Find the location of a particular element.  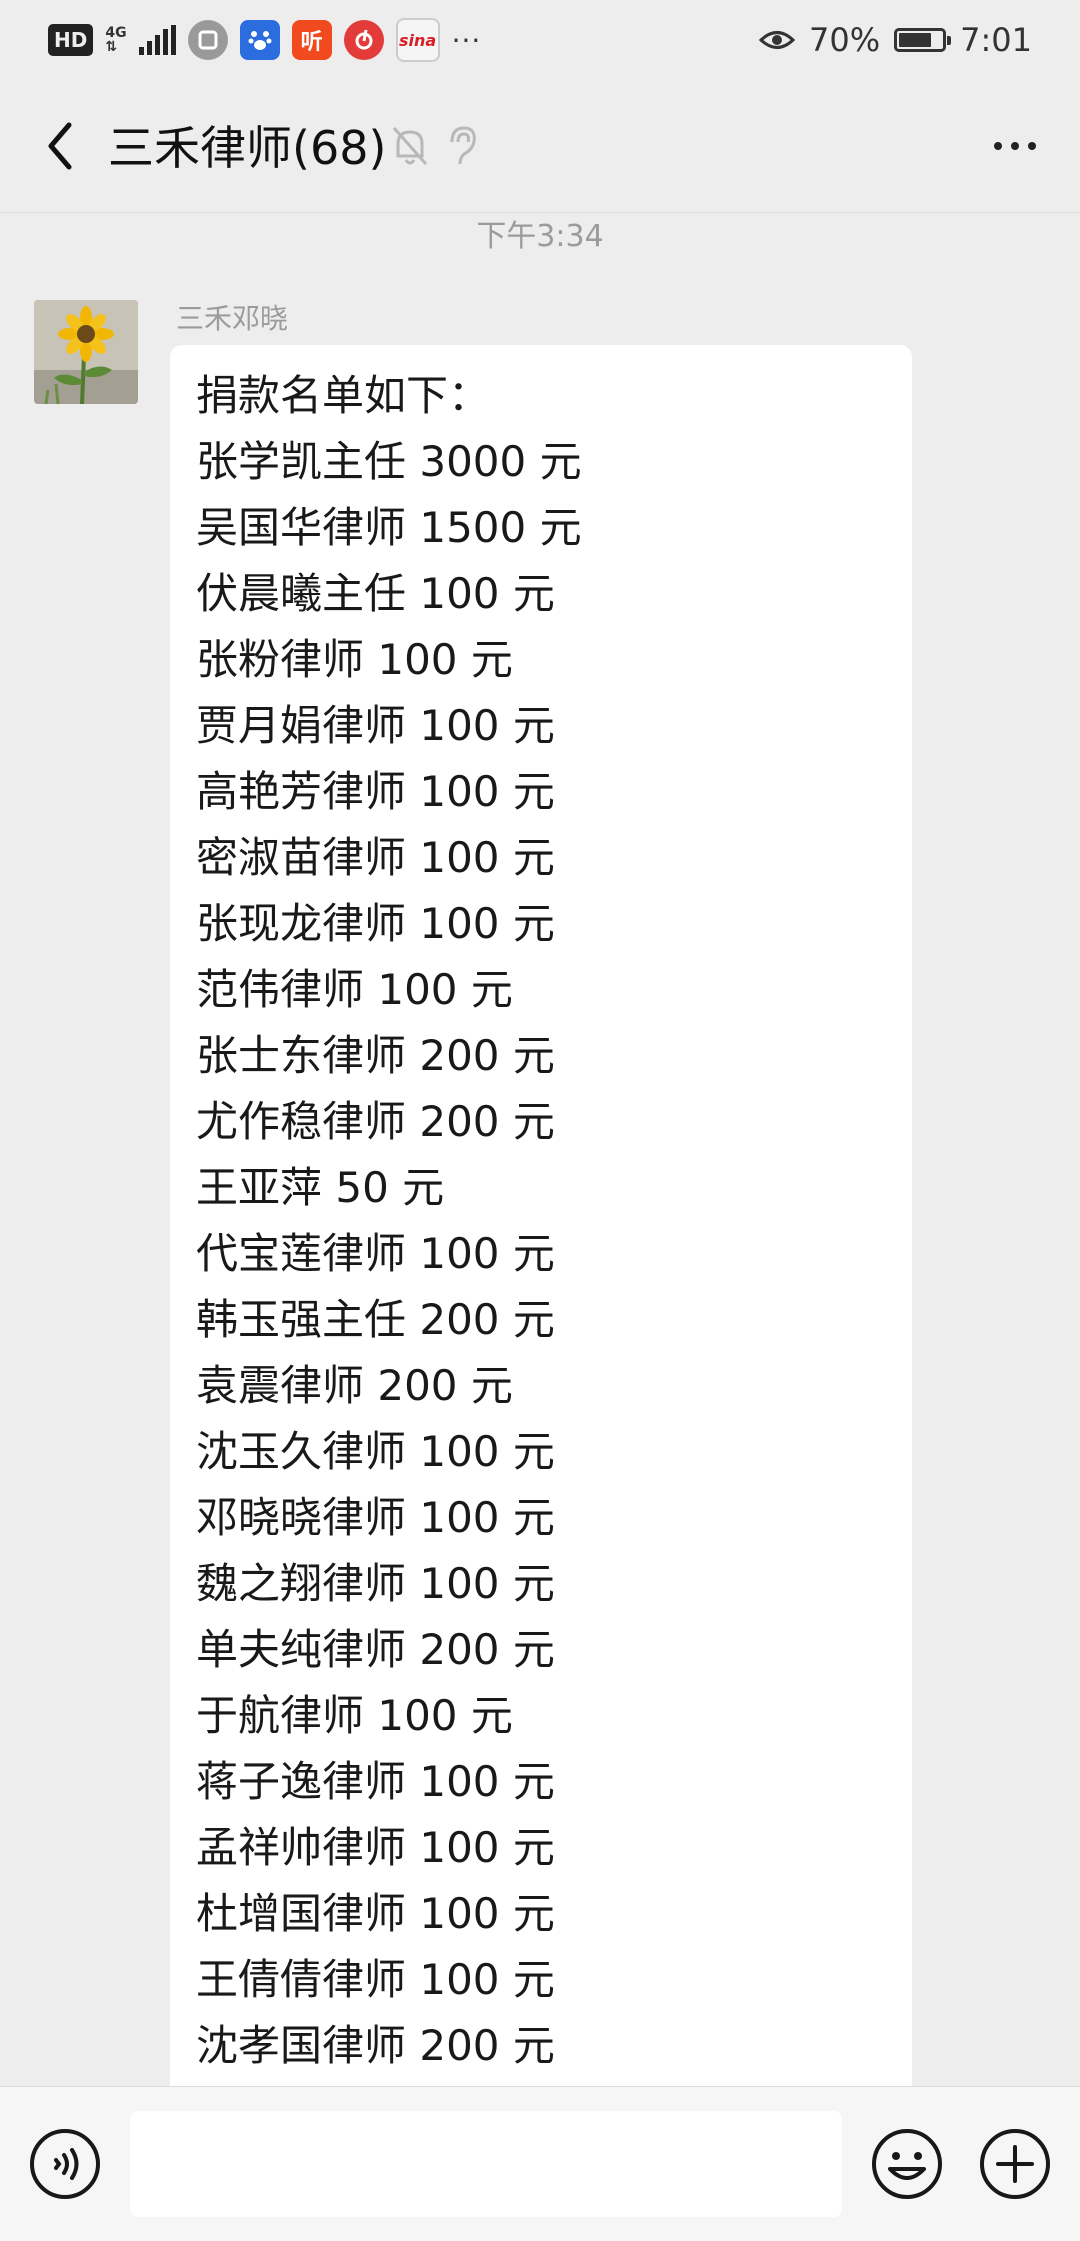

donation-line: 蒋子逸律师 100 元 is located at coordinates (375, 1781).